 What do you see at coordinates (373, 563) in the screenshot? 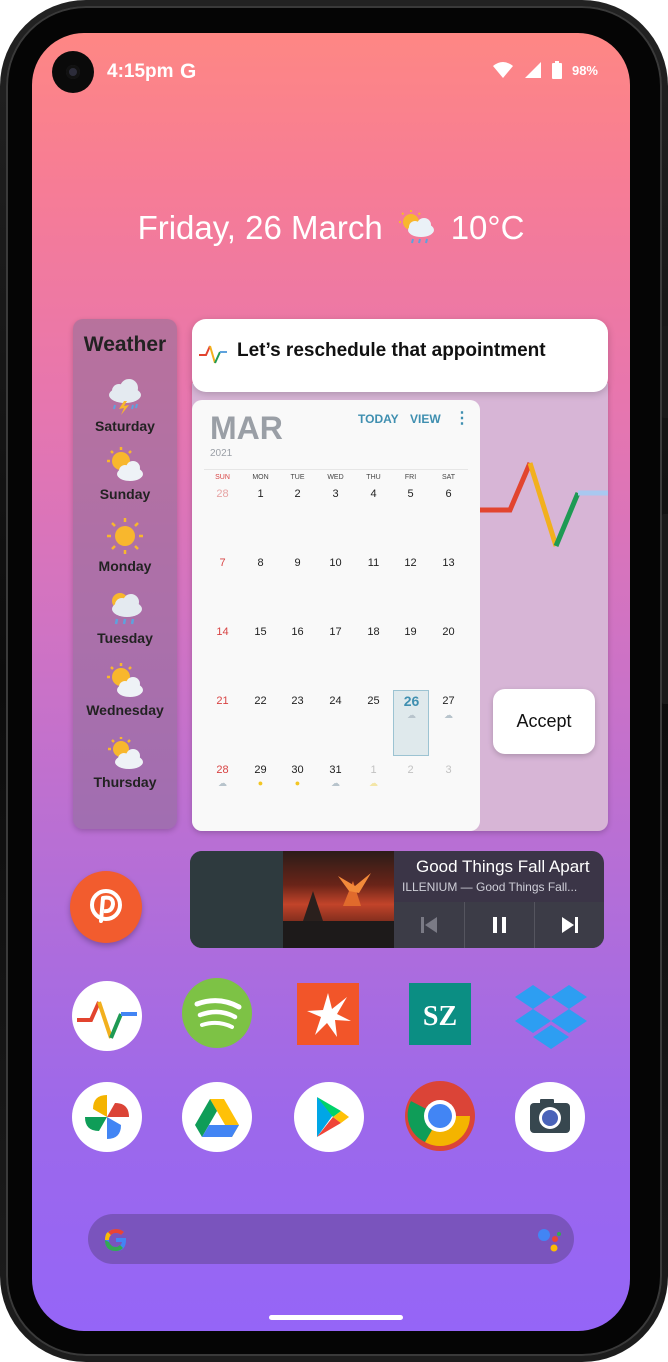
I see `calendar-day: 11` at bounding box center [373, 563].